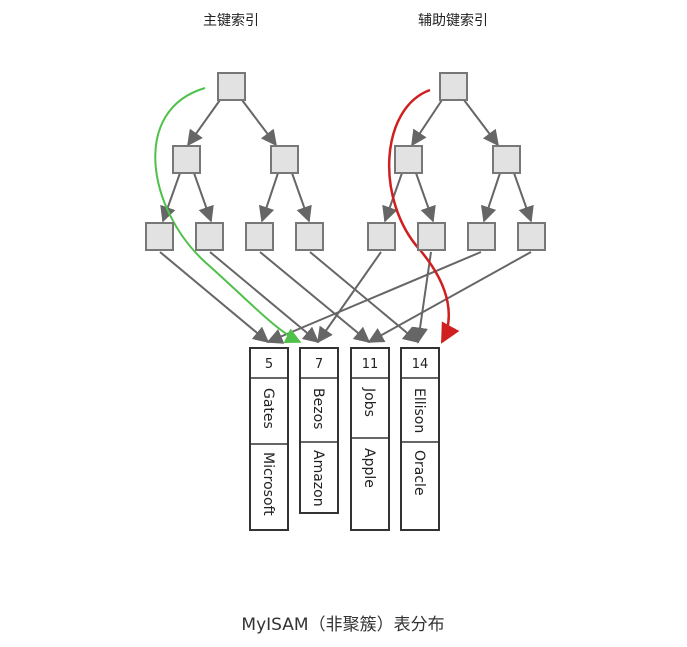 The height and width of the screenshot is (647, 687). What do you see at coordinates (420, 439) in the screenshot?
I see `record-3: 14 Ellison Oracle` at bounding box center [420, 439].